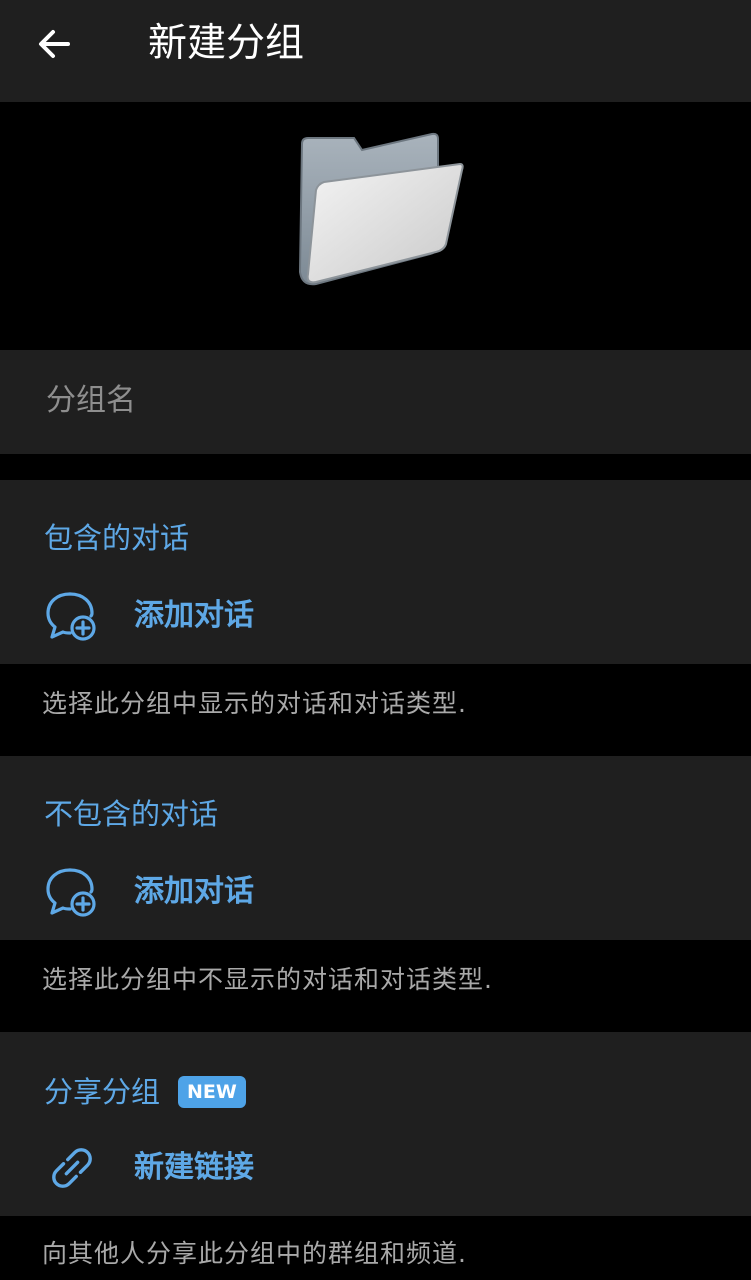  I want to click on arrow-left-icon, so click(54, 44).